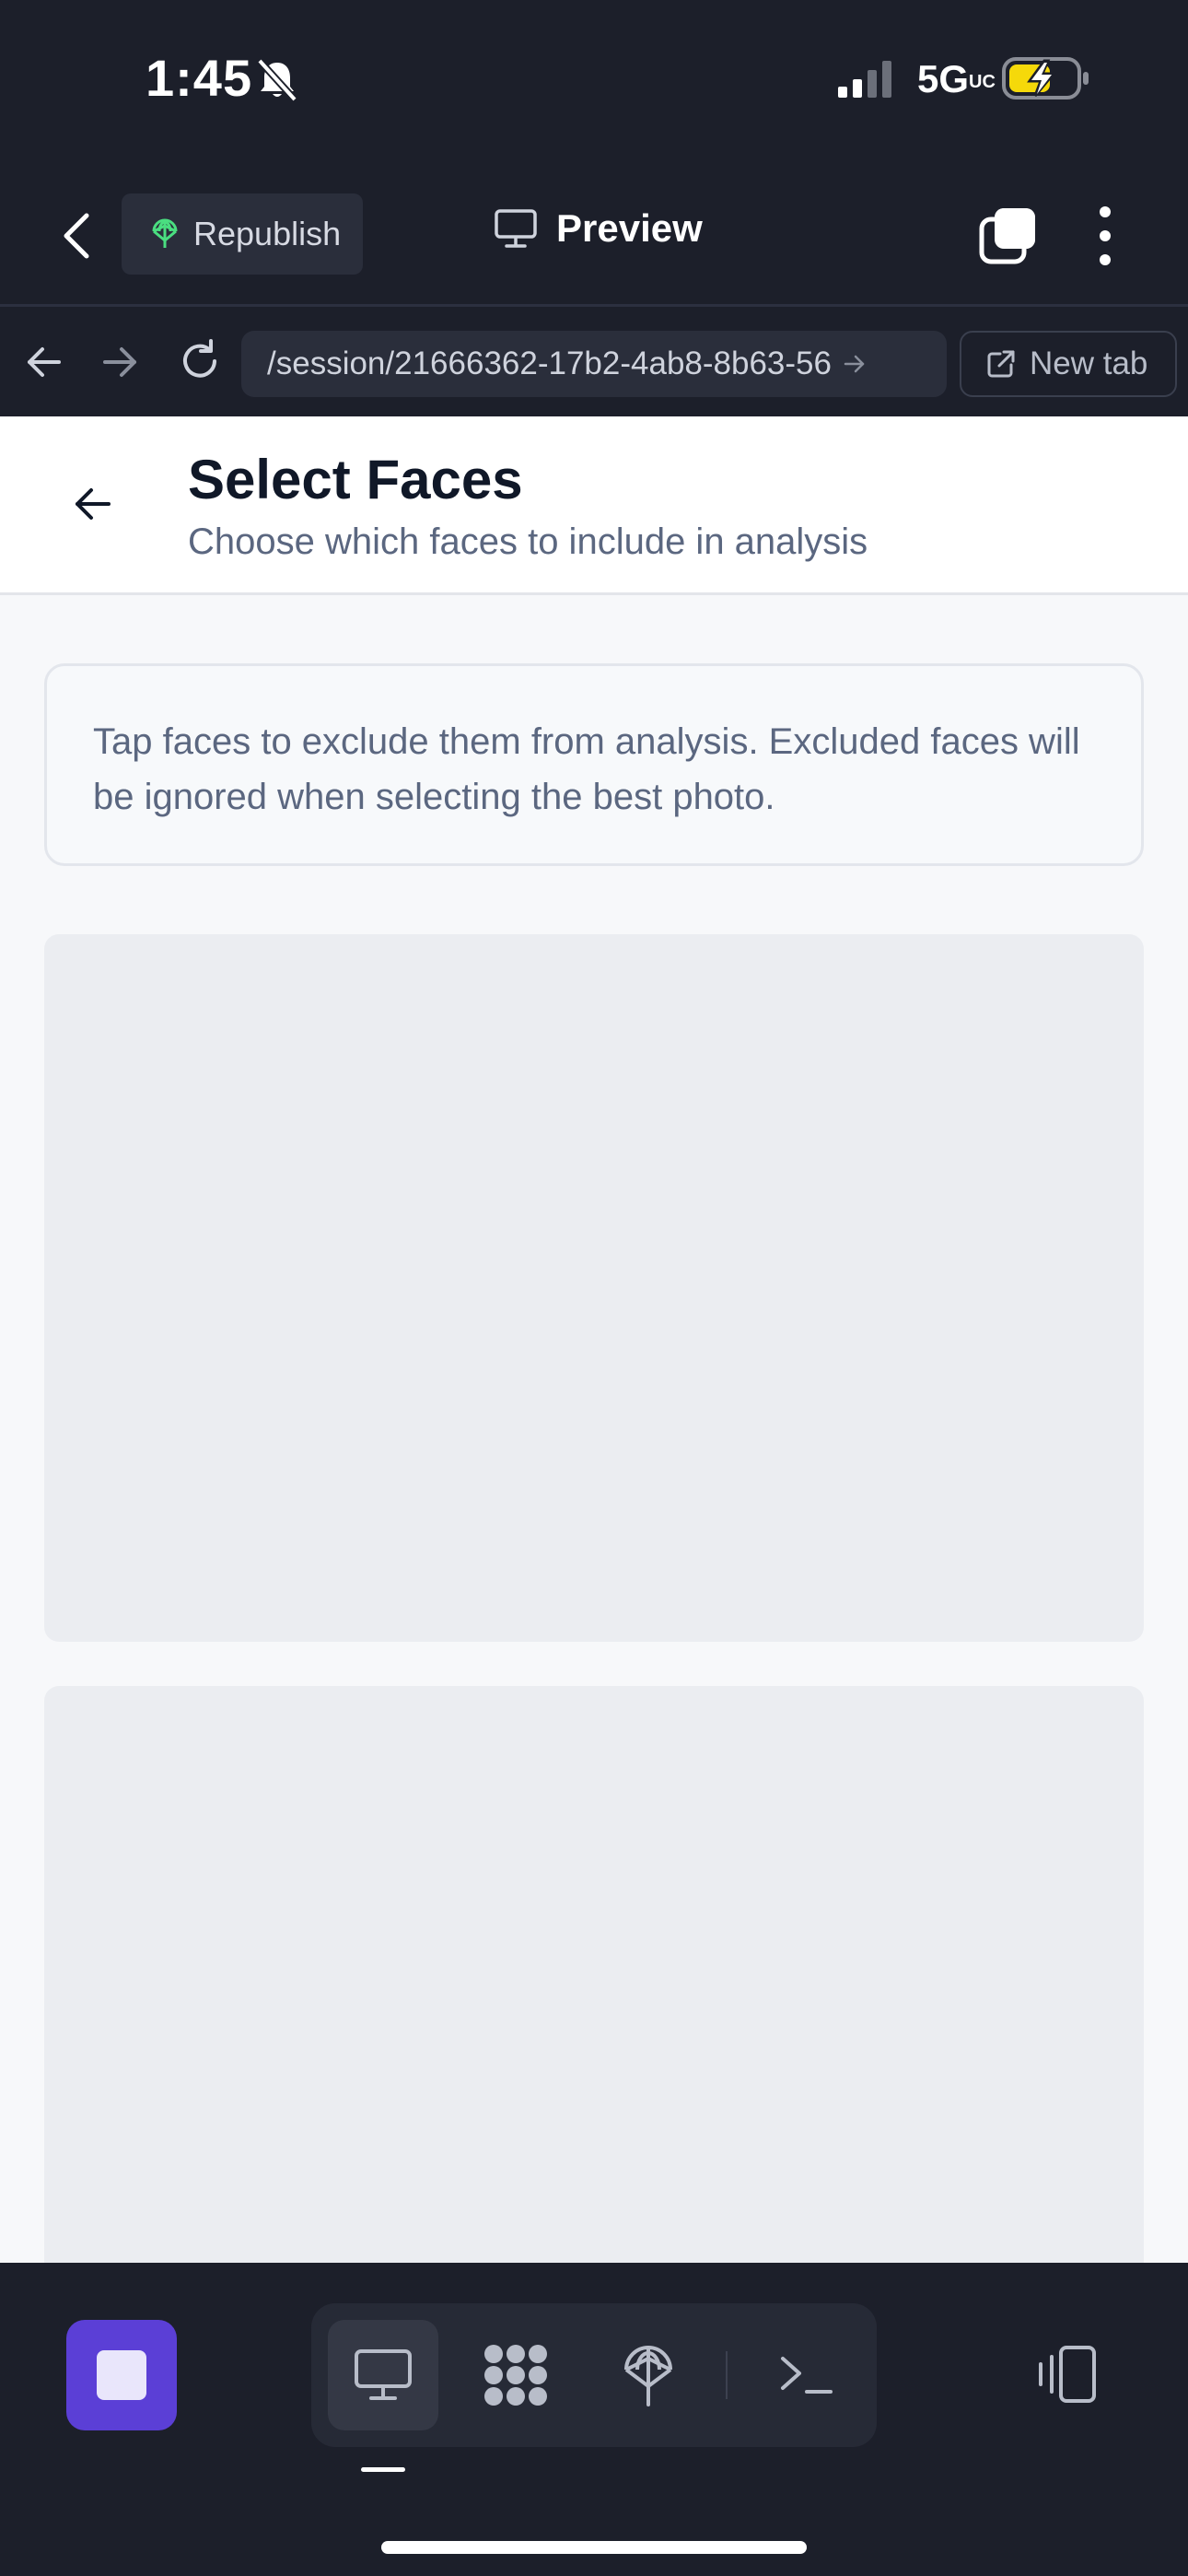 The image size is (1188, 2576). Describe the element at coordinates (956, 78) in the screenshot. I see `network-label: 5GUC` at that location.